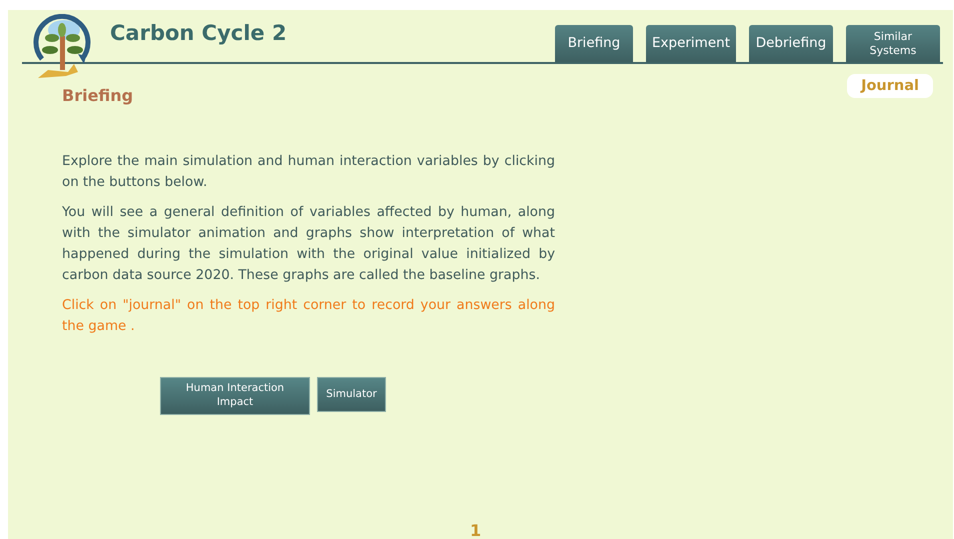  Describe the element at coordinates (308, 172) in the screenshot. I see `paragraph: Explore the main simulation and human interaction variables by clicking on the buttons below.` at that location.